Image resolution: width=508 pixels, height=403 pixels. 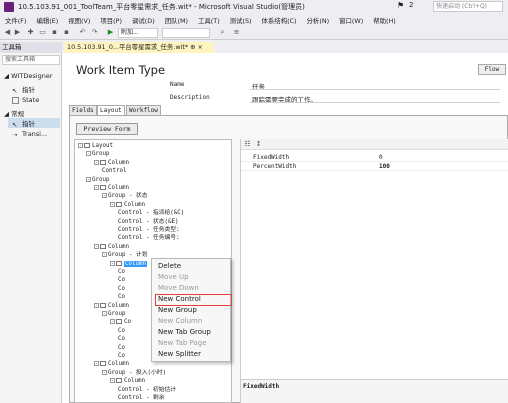 What do you see at coordinates (83, 110) in the screenshot?
I see `tab-fields: Fields` at bounding box center [83, 110].